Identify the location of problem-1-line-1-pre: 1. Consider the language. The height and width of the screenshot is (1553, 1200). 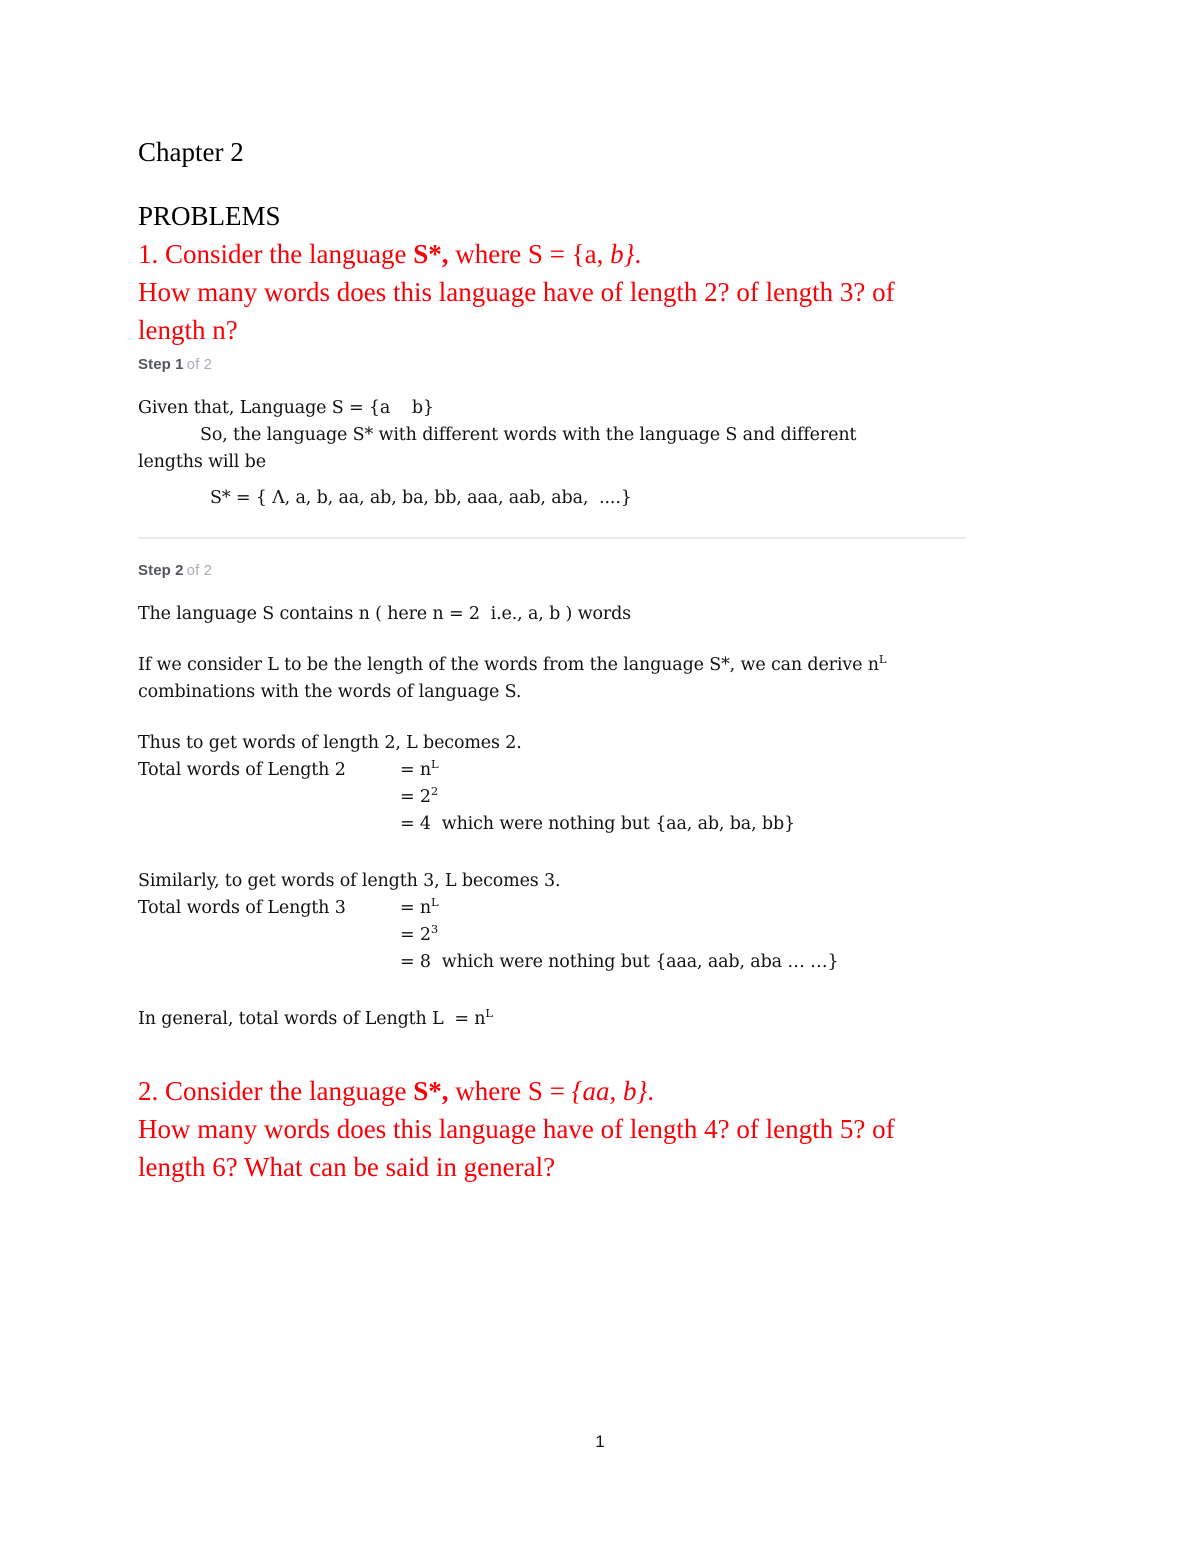
(276, 254).